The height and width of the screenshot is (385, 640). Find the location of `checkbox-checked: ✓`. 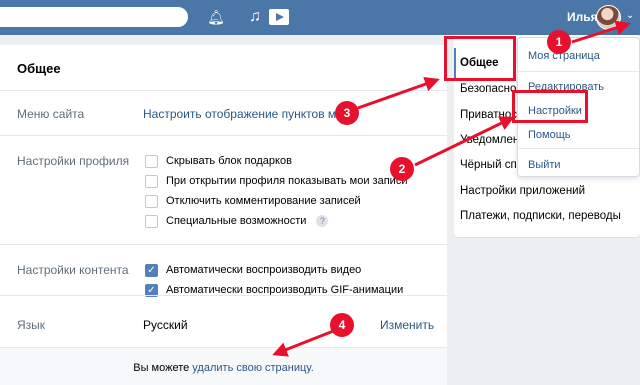

checkbox-checked: ✓ is located at coordinates (151, 270).